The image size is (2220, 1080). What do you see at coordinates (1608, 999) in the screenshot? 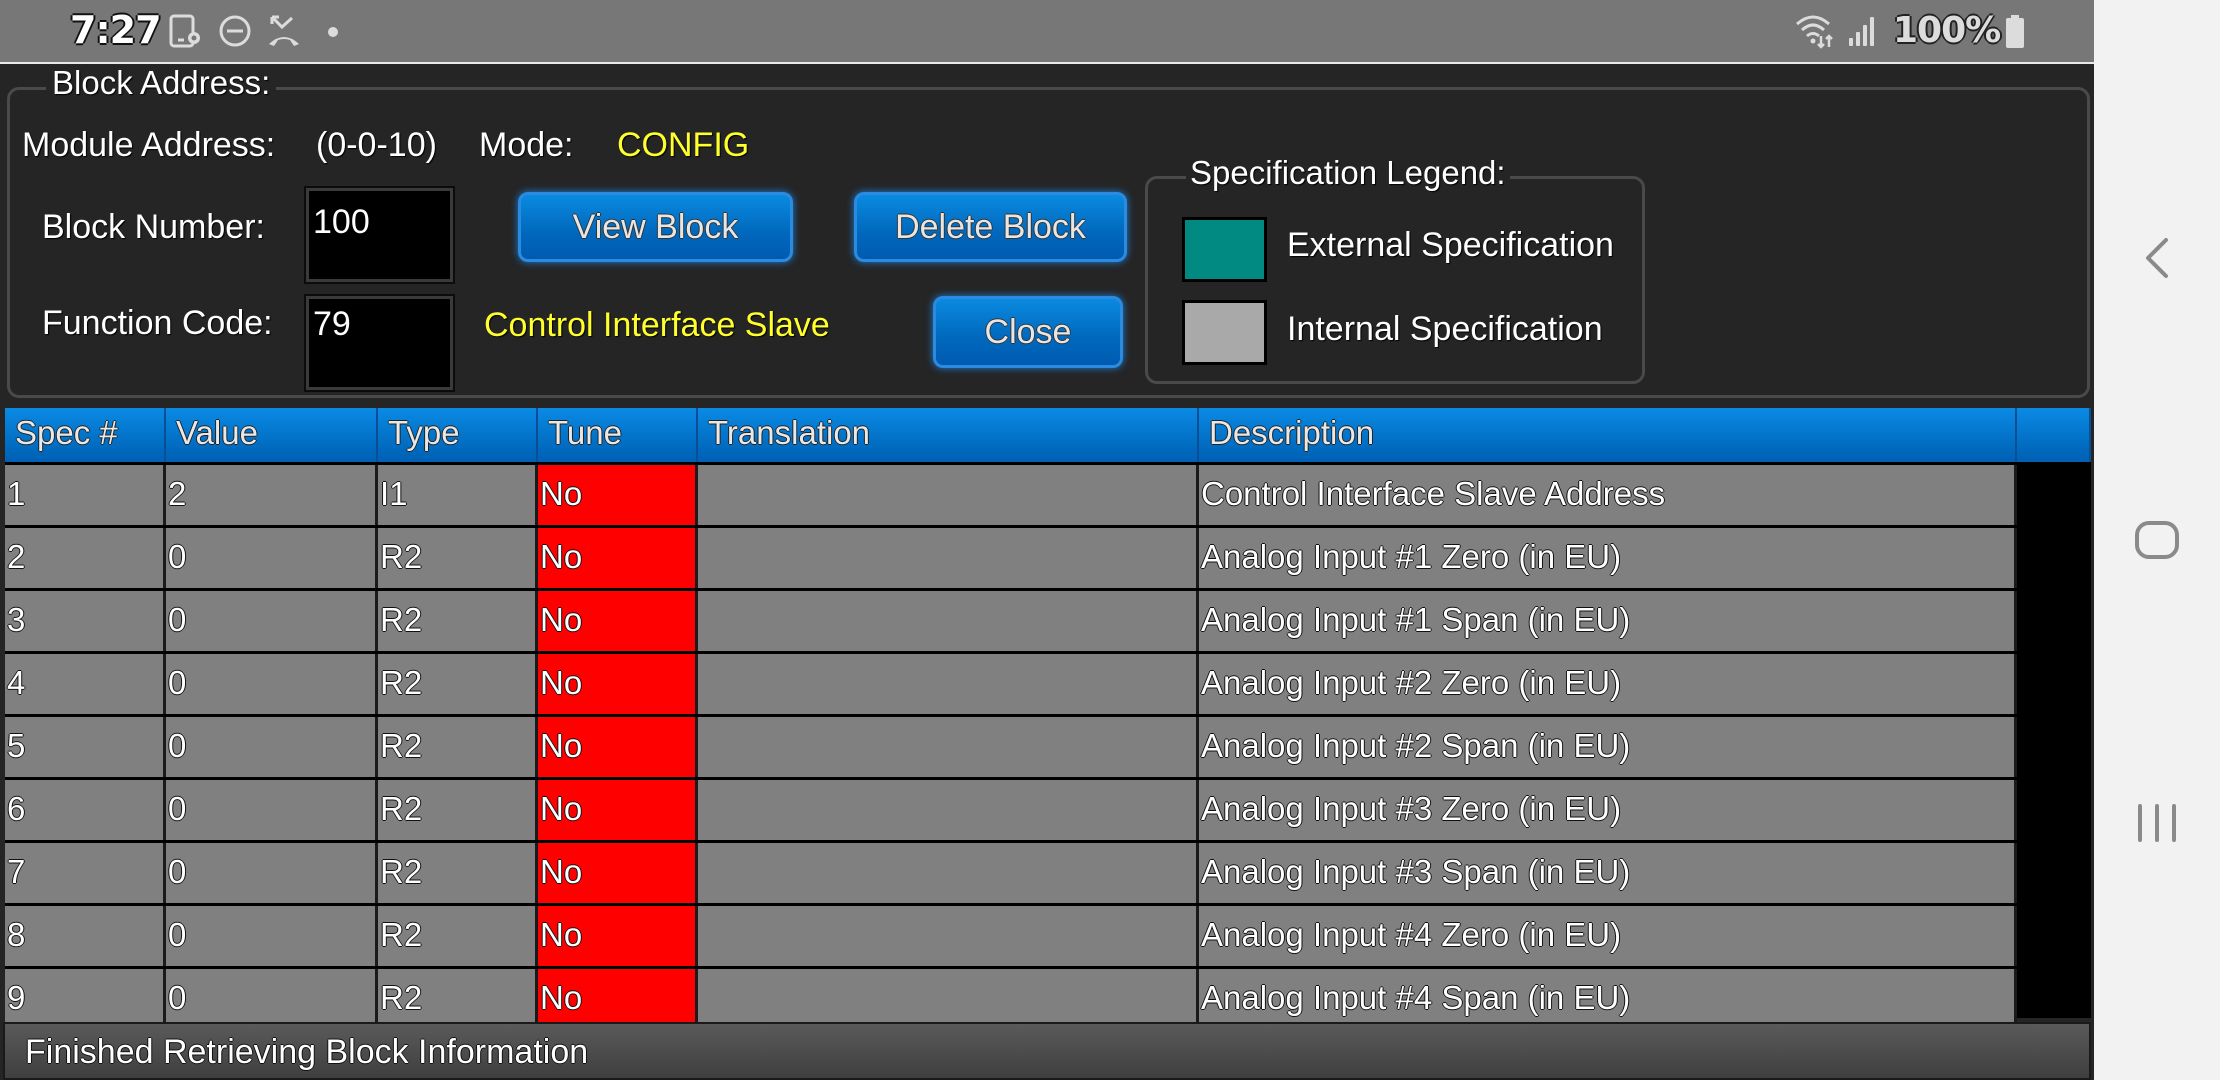
I see `cell-description: Analog Input #4 Span (in EU)` at bounding box center [1608, 999].